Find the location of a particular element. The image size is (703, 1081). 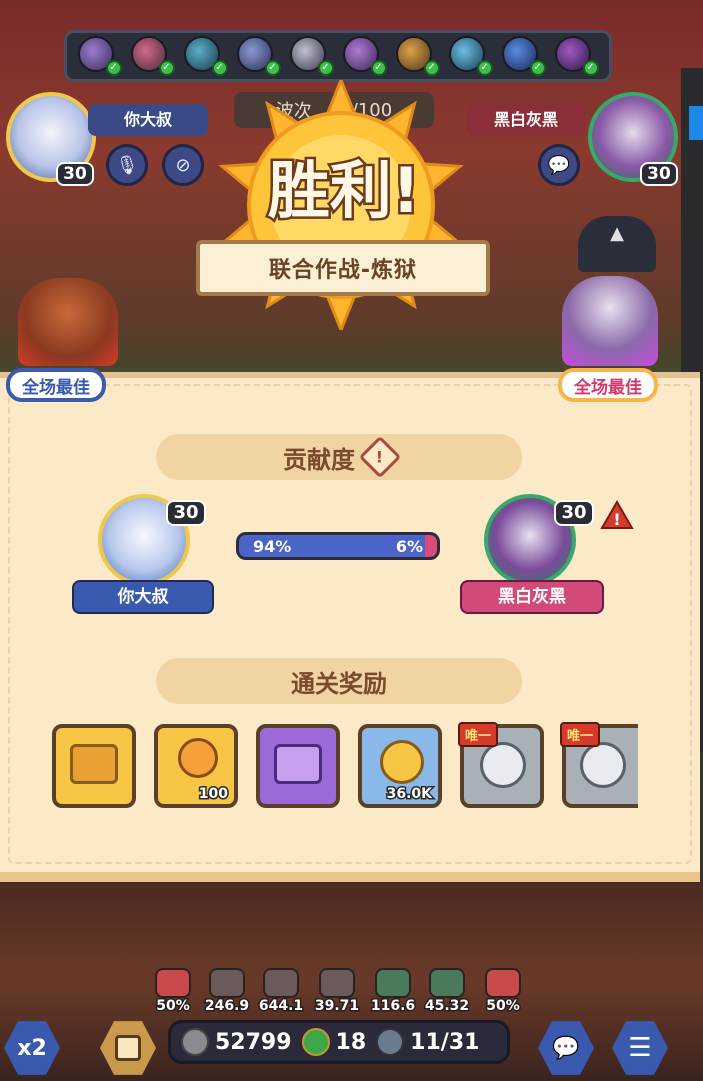

rewards-header: 通关奖励 is located at coordinates (339, 681).